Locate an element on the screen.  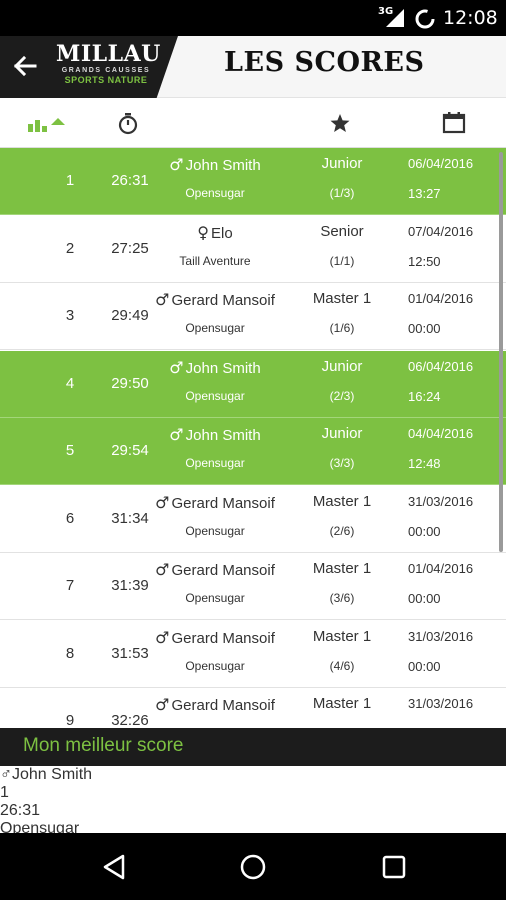
logo-line1: MILLAU is located at coordinates (108, 54).